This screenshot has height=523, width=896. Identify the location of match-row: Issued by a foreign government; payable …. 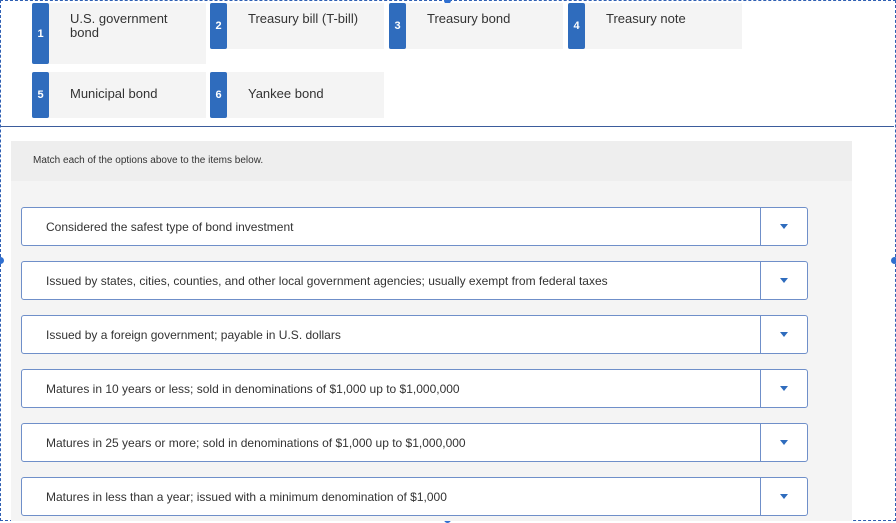
(414, 334).